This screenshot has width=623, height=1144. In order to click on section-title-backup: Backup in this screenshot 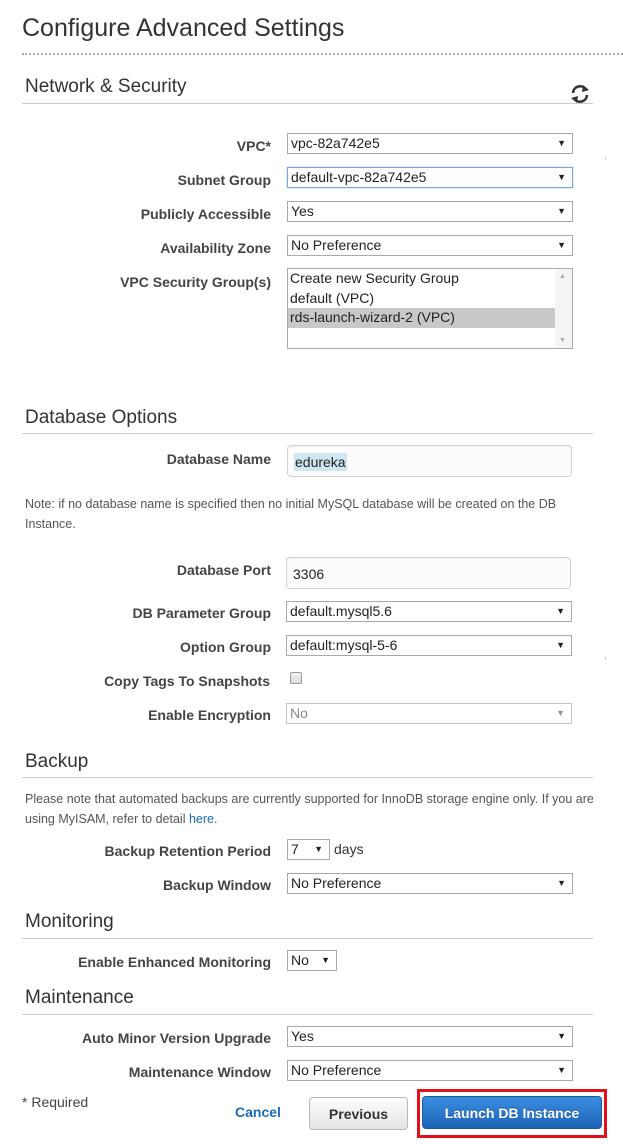, I will do `click(57, 761)`.